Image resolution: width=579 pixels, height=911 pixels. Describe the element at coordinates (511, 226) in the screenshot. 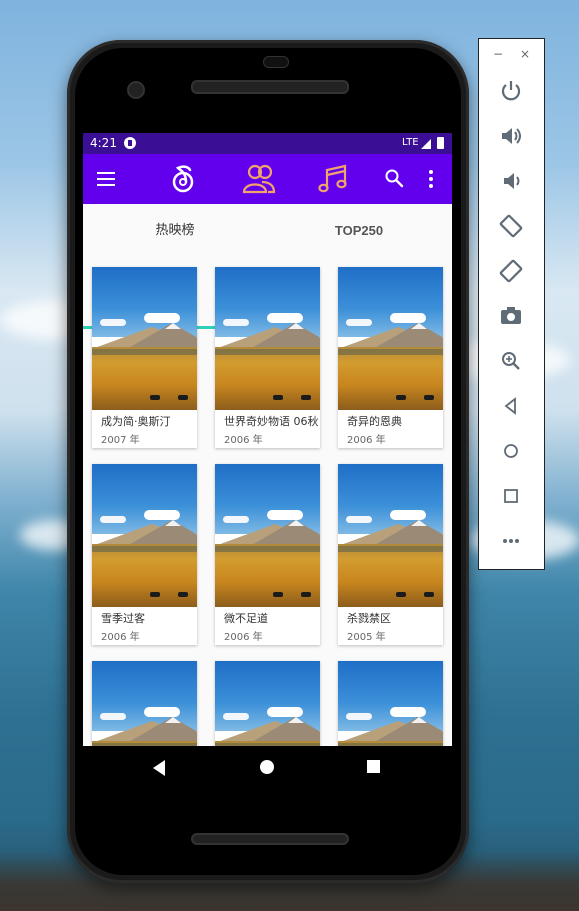

I see `rotate-left-icon` at that location.